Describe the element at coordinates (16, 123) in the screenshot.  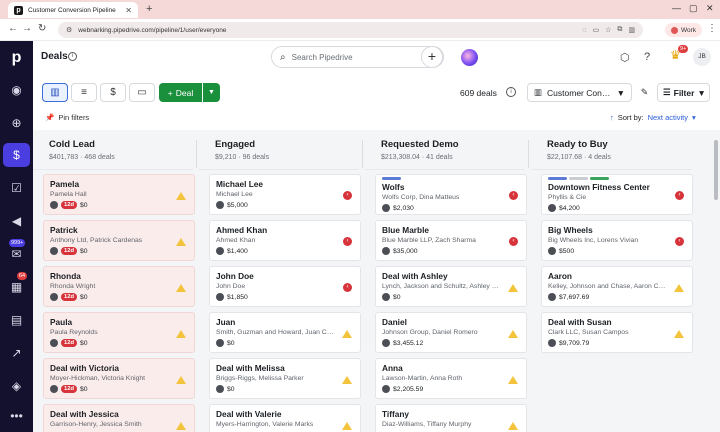
I see `compass-icon: ⊕` at that location.